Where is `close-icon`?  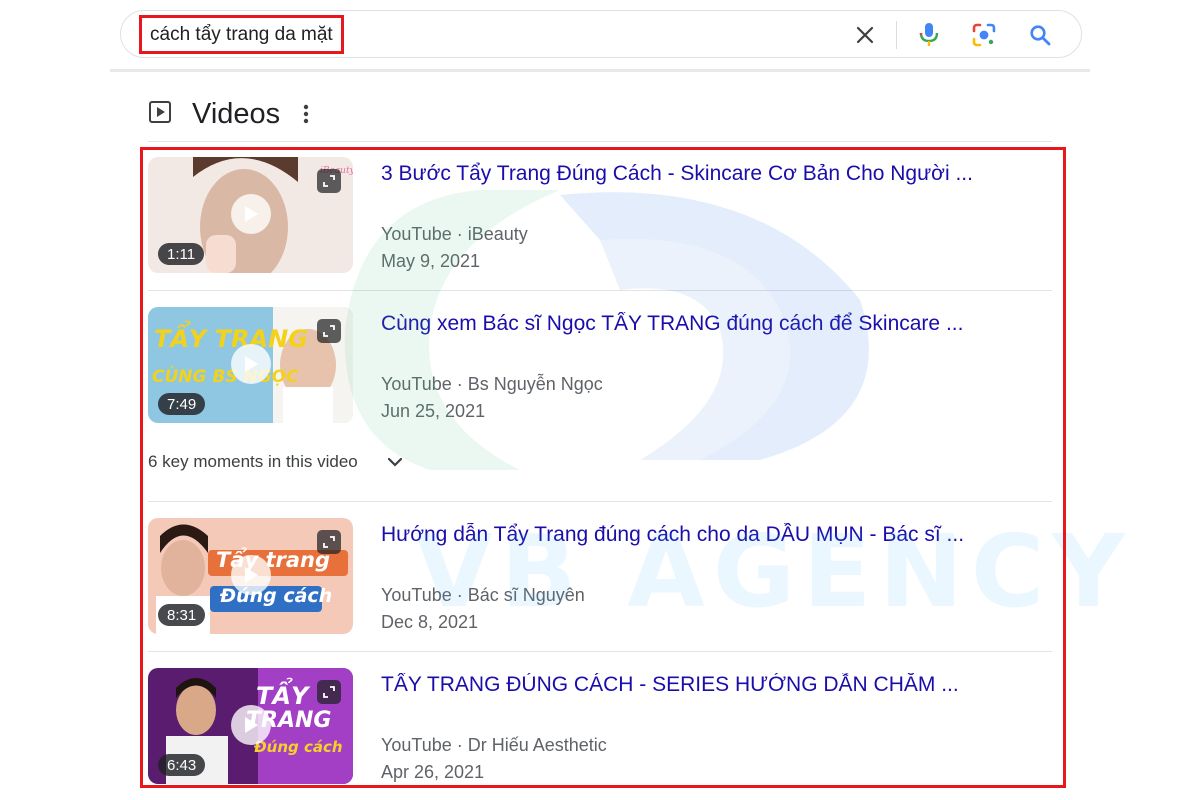 close-icon is located at coordinates (865, 35).